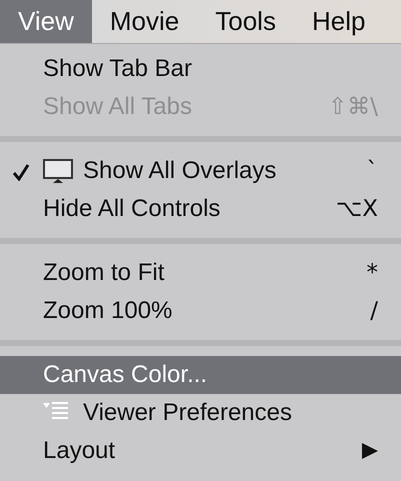 The height and width of the screenshot is (481, 401). I want to click on keyboard-shortcut: `, so click(372, 171).